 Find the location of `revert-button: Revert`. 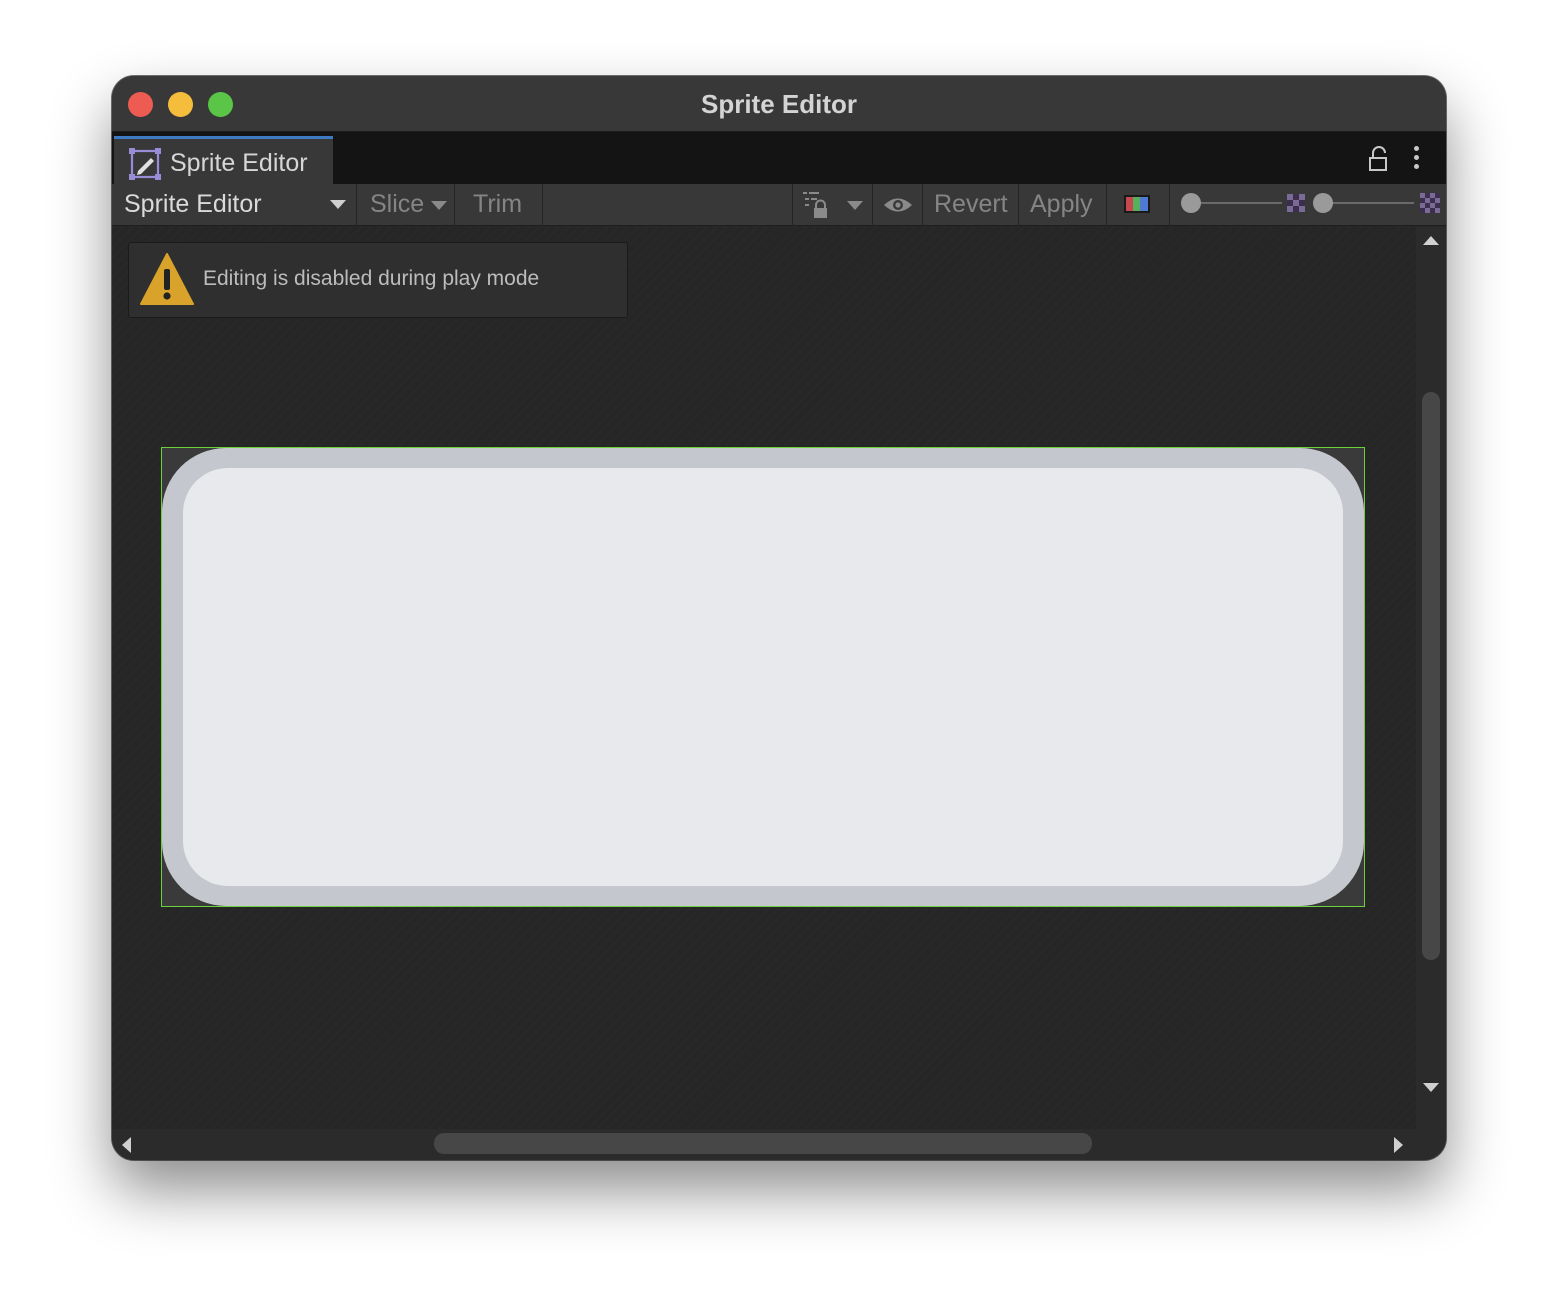

revert-button: Revert is located at coordinates (971, 205).